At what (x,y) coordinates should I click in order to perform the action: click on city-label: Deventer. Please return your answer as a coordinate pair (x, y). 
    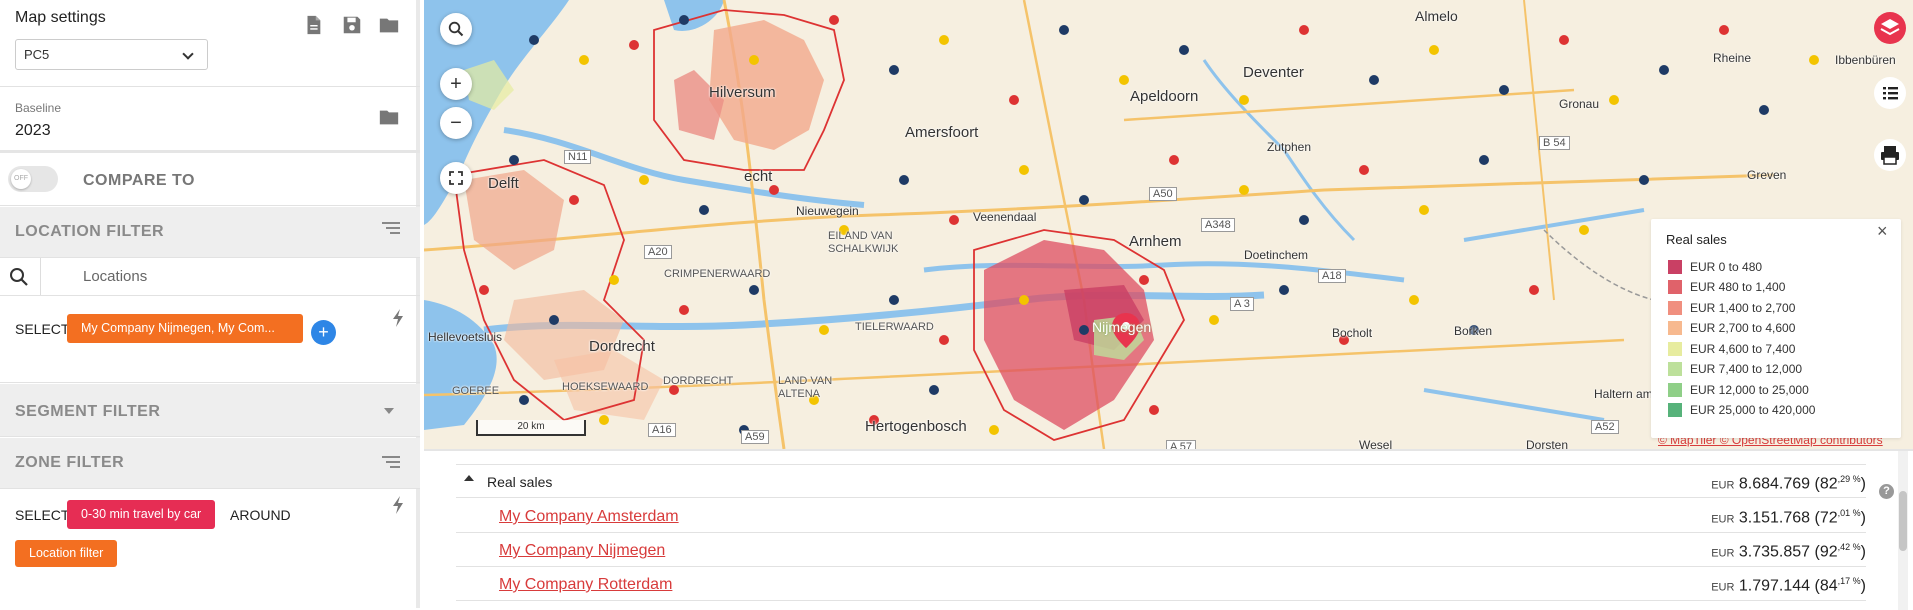
    Looking at the image, I should click on (1273, 72).